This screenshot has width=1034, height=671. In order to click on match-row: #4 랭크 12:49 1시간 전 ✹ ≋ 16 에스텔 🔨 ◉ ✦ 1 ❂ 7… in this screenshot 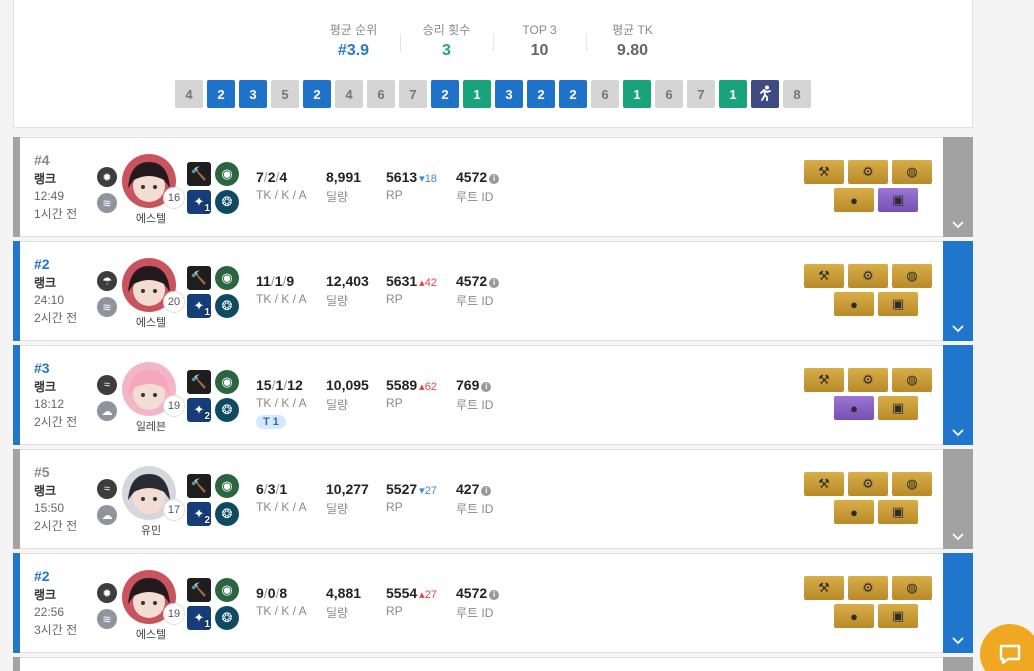, I will do `click(493, 187)`.